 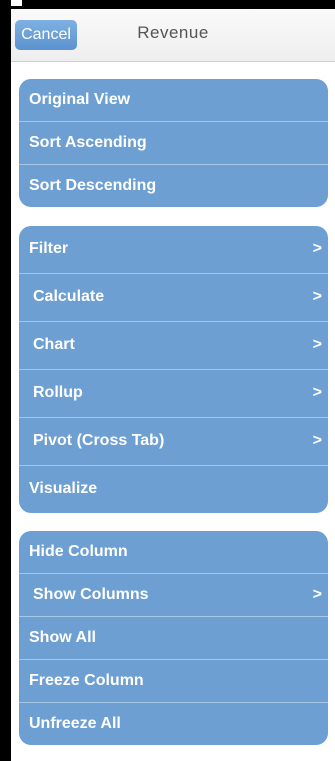 I want to click on menu-item-unfreeze-all: Unfreeze All, so click(x=173, y=723).